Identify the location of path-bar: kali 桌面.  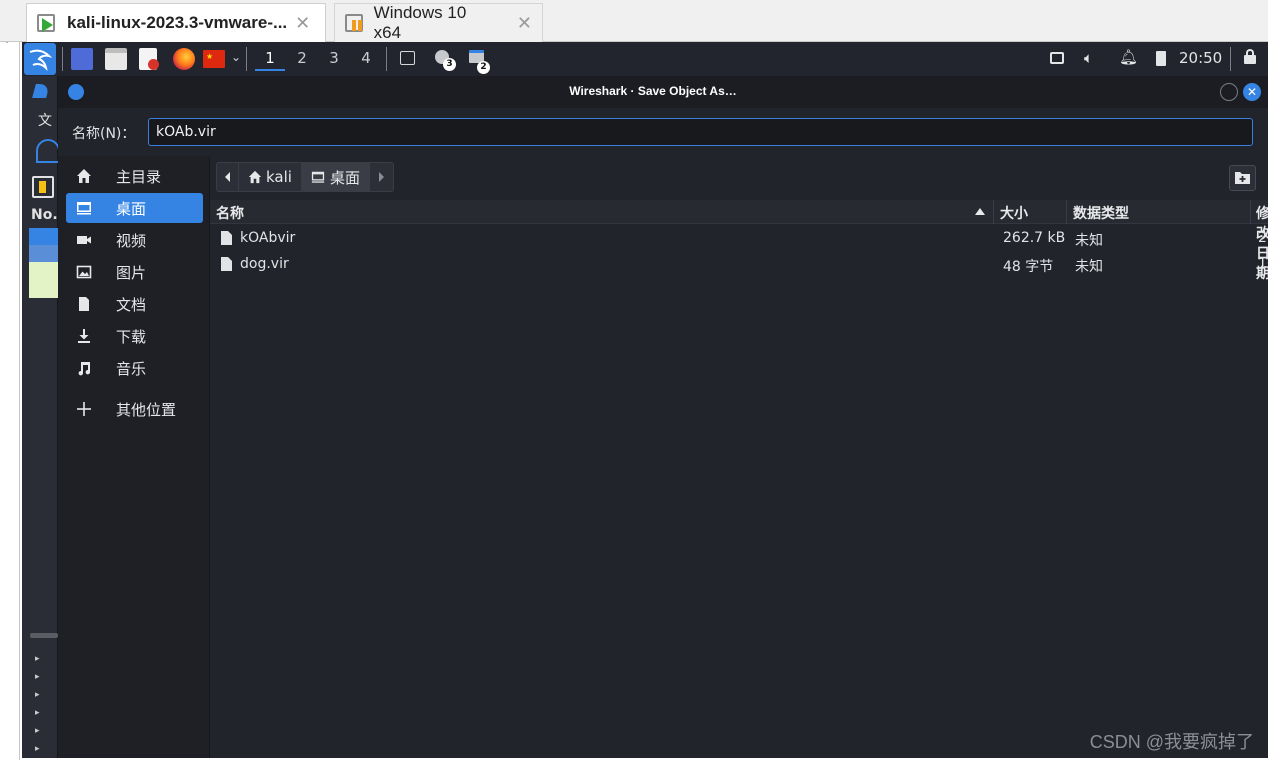
(305, 177).